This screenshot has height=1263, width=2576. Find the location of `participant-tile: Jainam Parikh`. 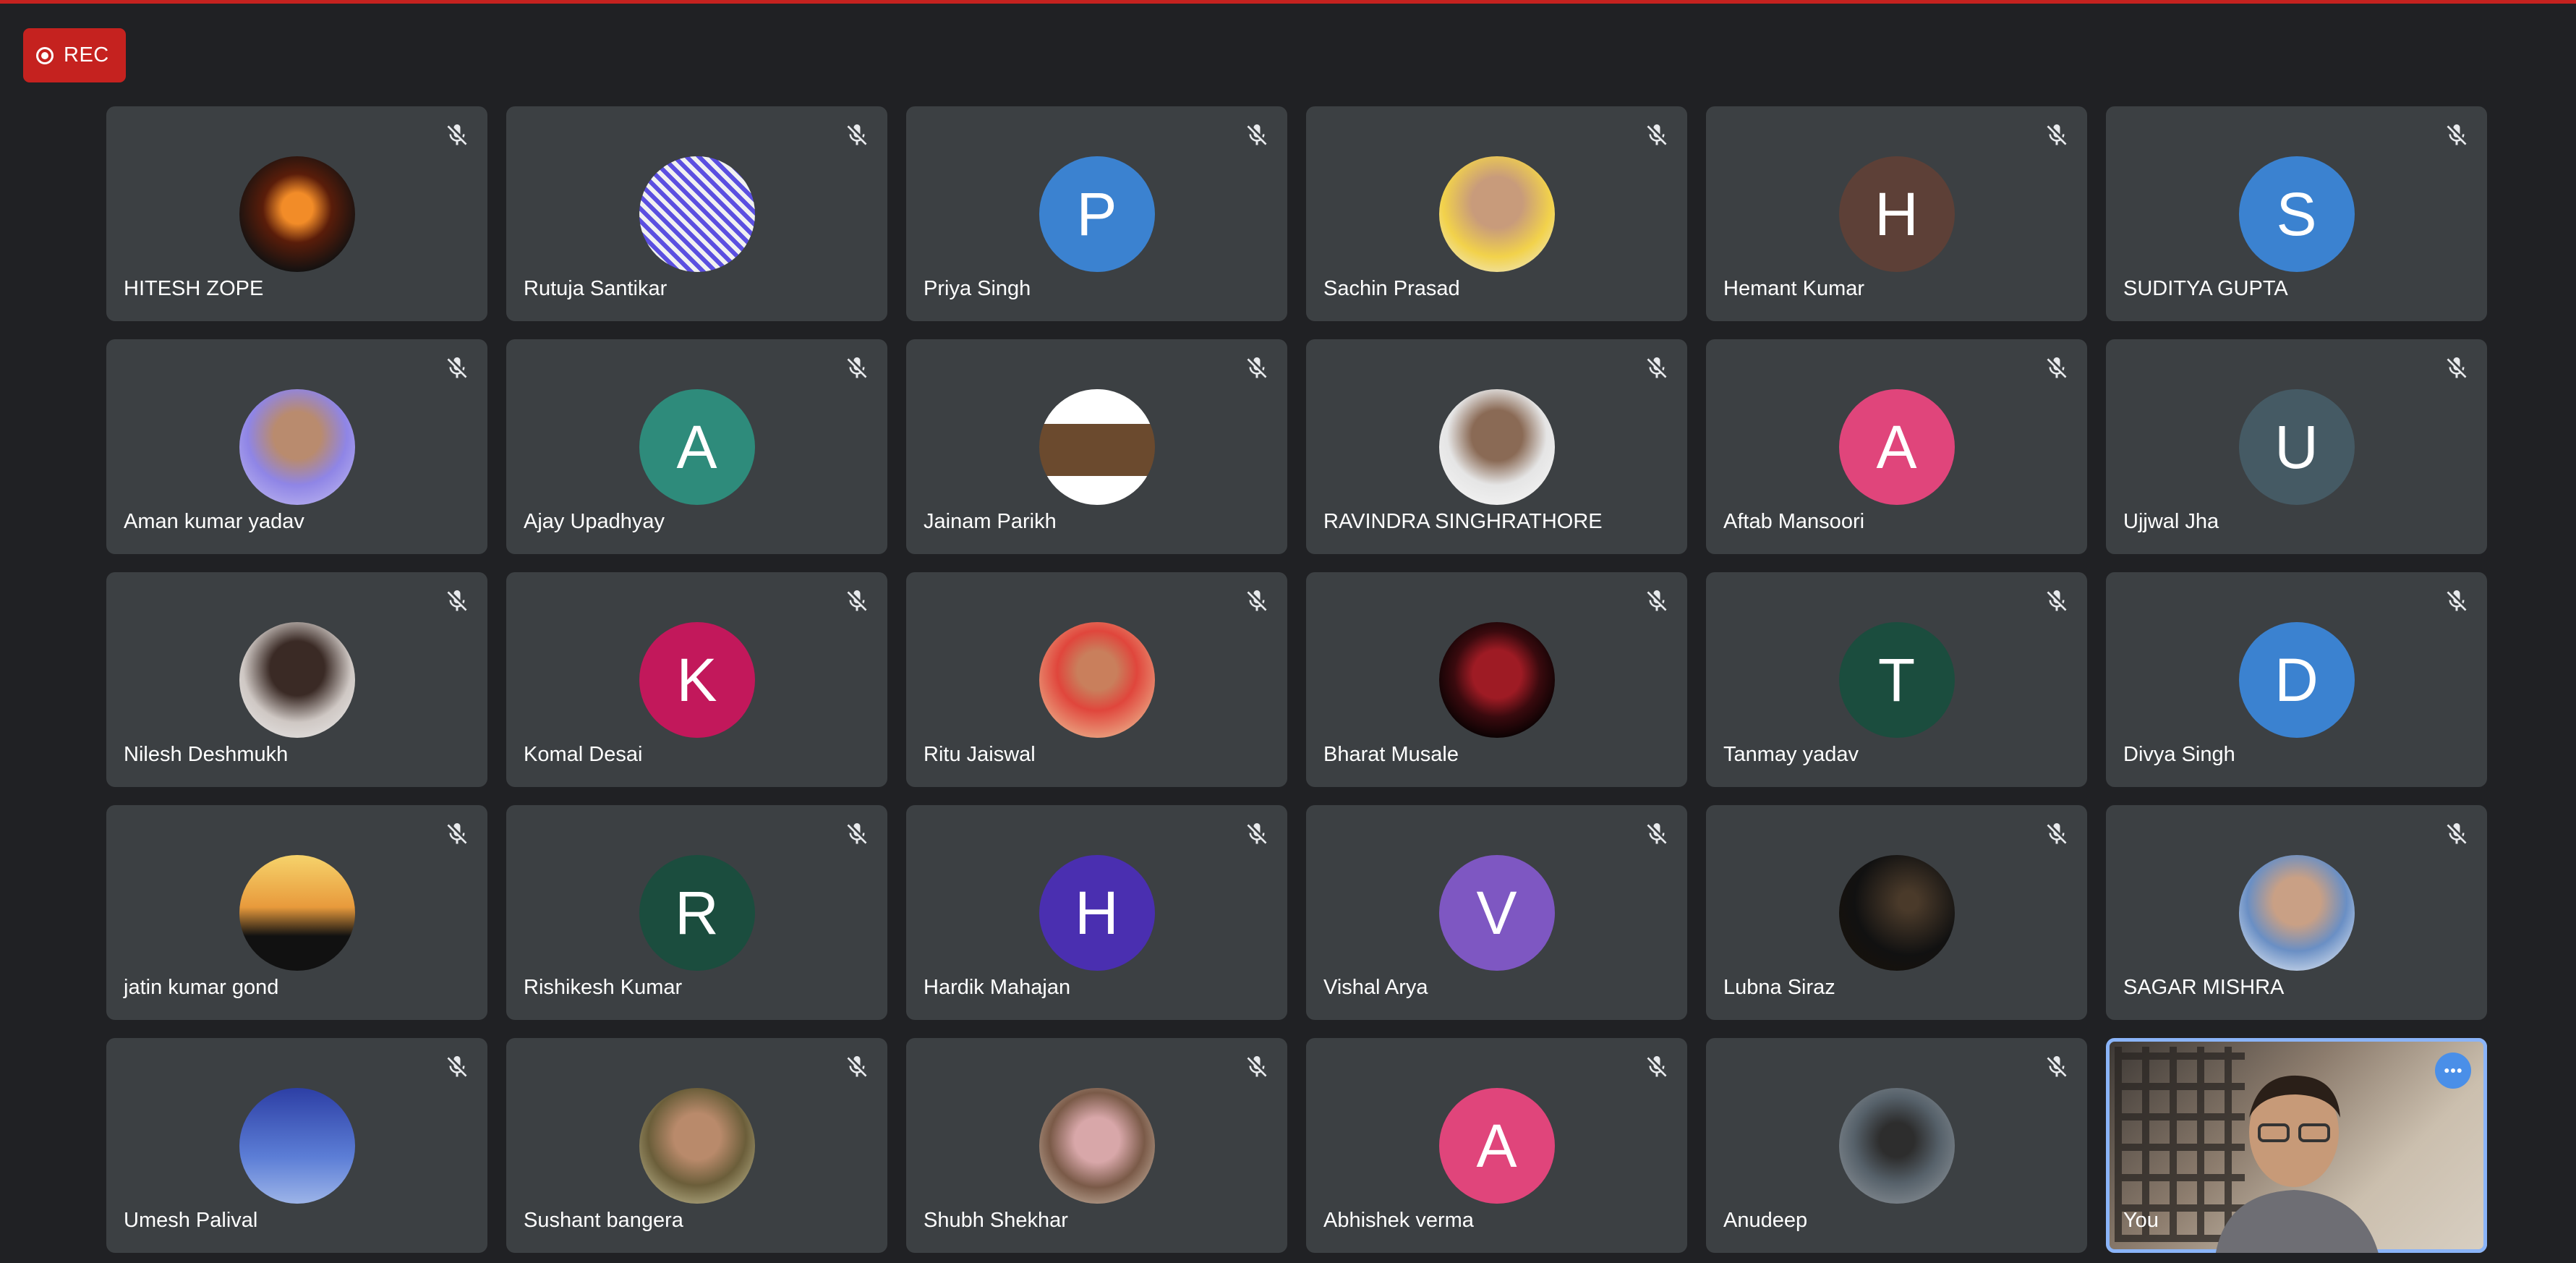

participant-tile: Jainam Parikh is located at coordinates (1096, 446).